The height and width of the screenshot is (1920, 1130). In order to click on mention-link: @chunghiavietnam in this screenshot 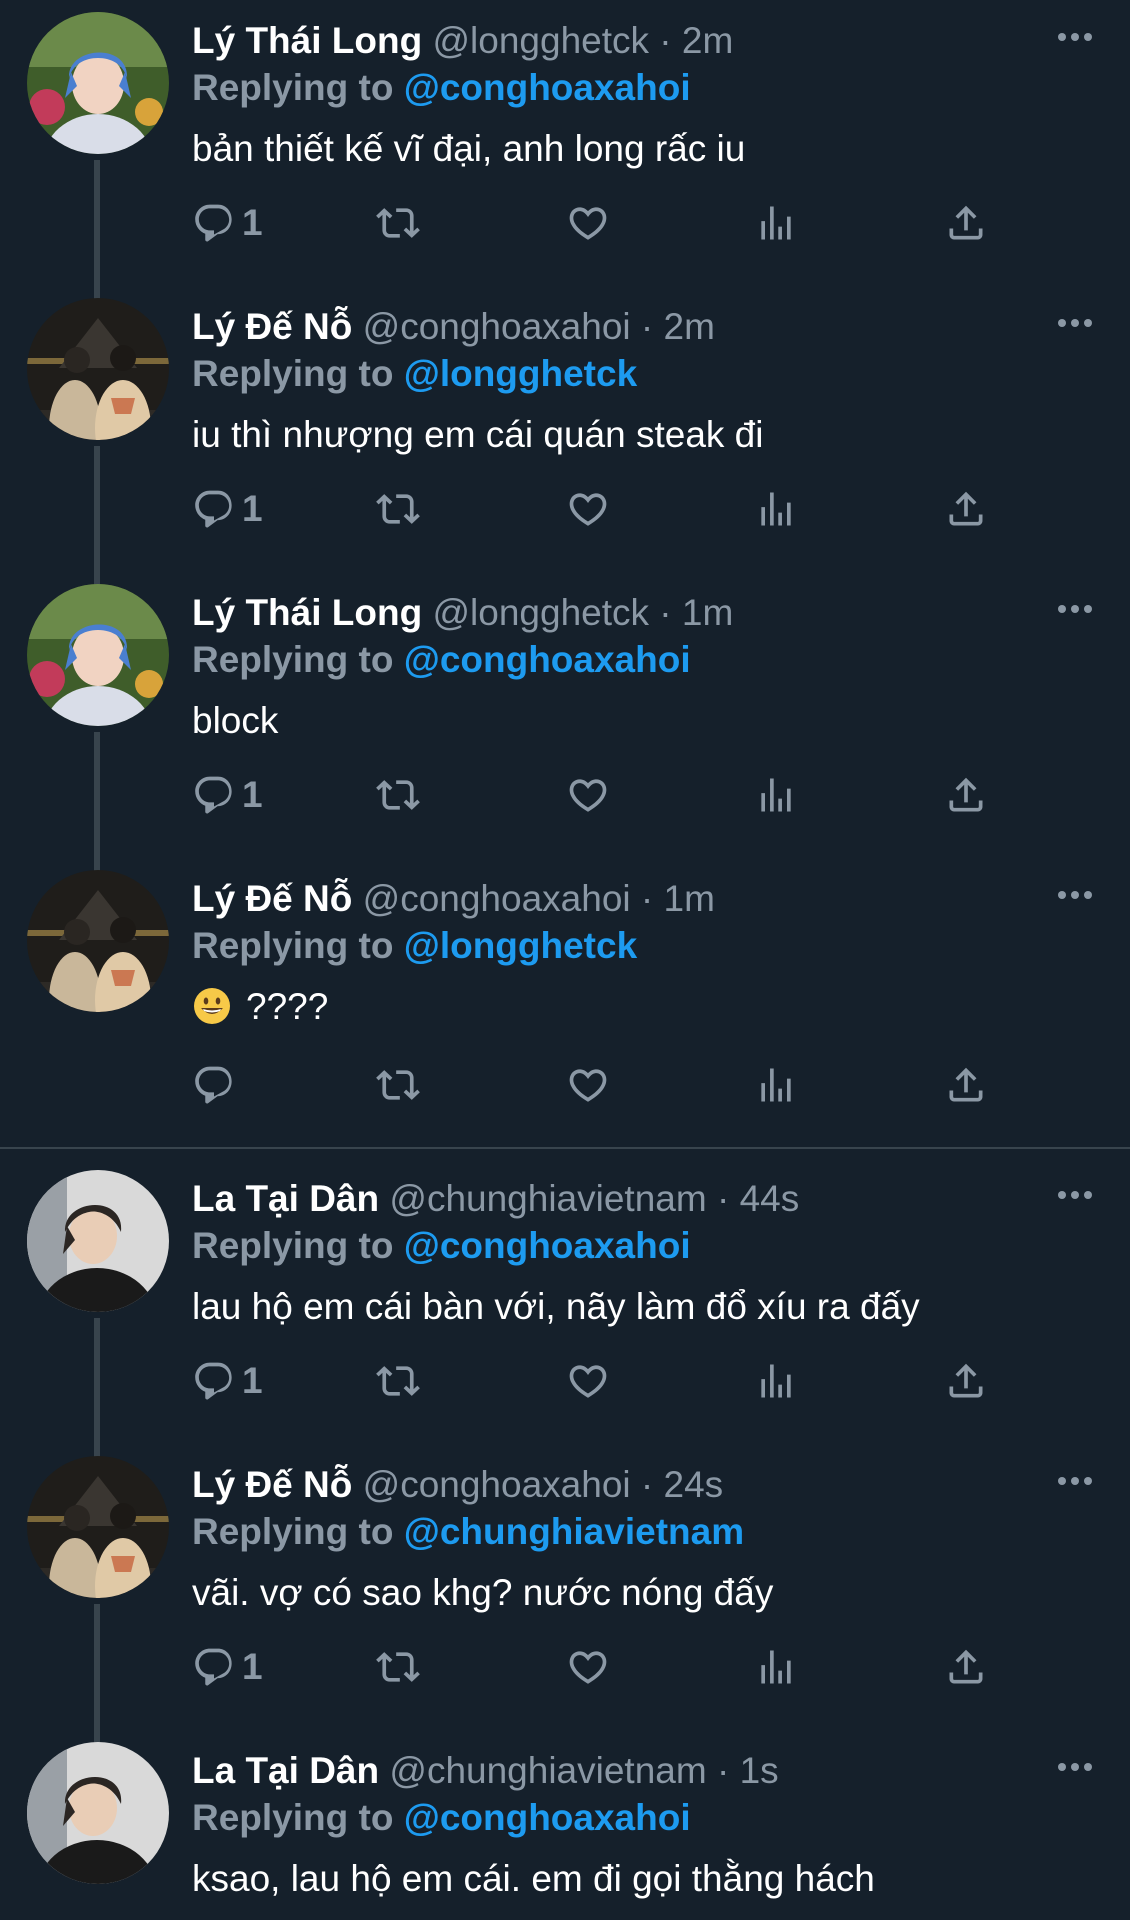, I will do `click(574, 1531)`.